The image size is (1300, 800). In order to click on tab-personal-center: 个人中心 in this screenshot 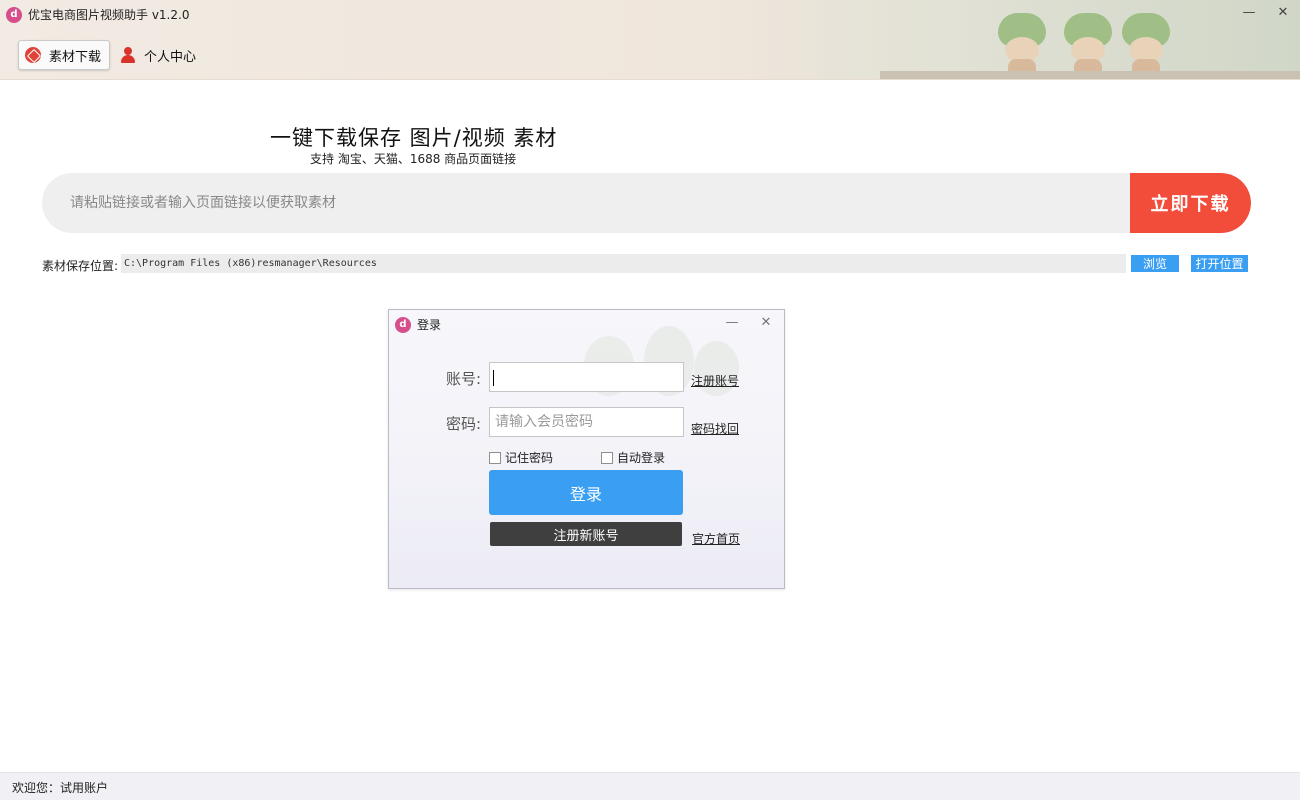, I will do `click(157, 55)`.